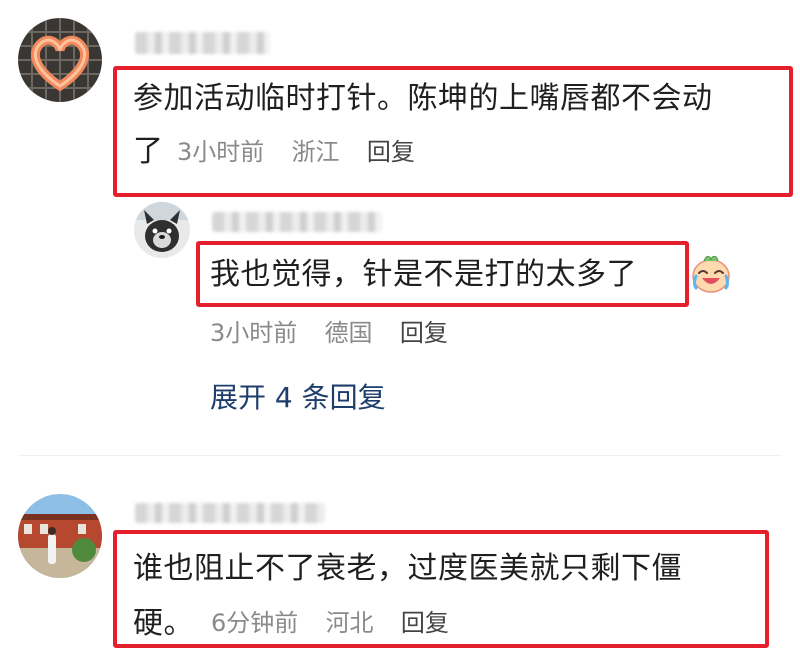 The image size is (800, 660). I want to click on comment-3-text-line2: 硬。, so click(163, 623).